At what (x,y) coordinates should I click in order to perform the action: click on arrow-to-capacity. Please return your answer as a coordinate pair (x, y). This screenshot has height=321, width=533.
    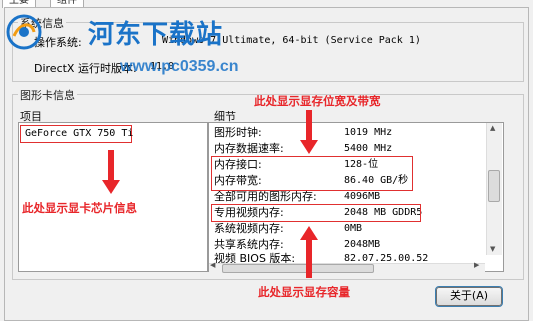
    Looking at the image, I should click on (309, 252).